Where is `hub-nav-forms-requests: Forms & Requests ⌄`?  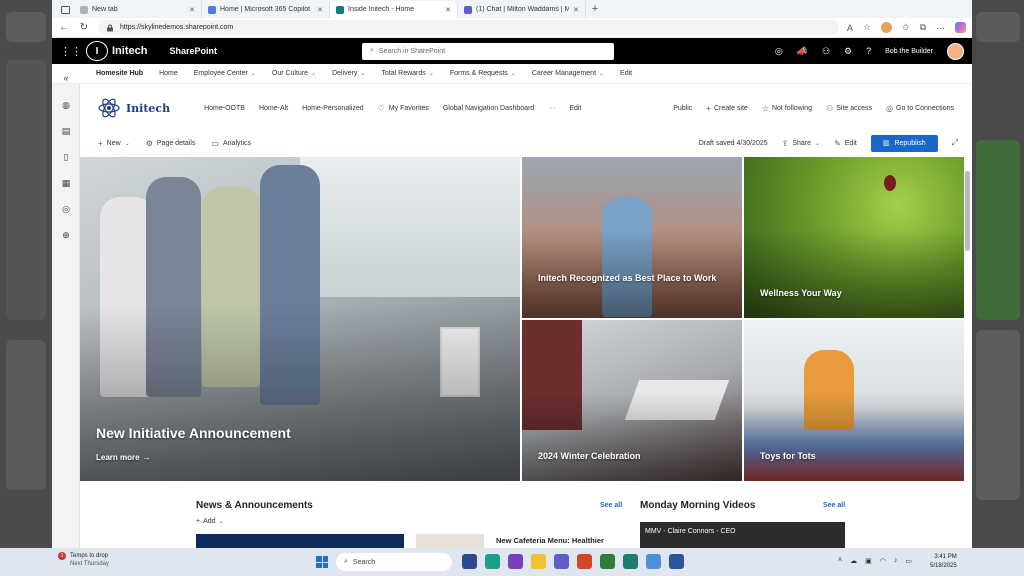 hub-nav-forms-requests: Forms & Requests ⌄ is located at coordinates (483, 73).